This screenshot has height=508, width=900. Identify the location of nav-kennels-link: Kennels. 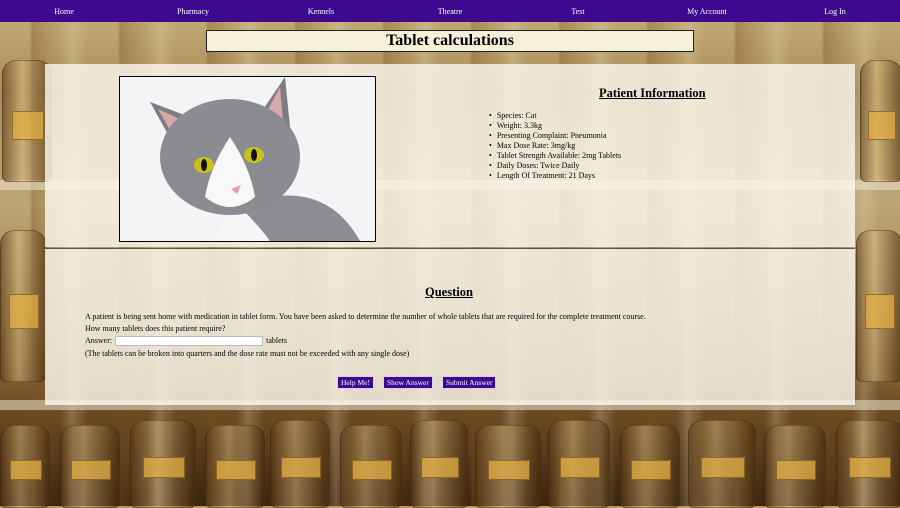
(321, 11).